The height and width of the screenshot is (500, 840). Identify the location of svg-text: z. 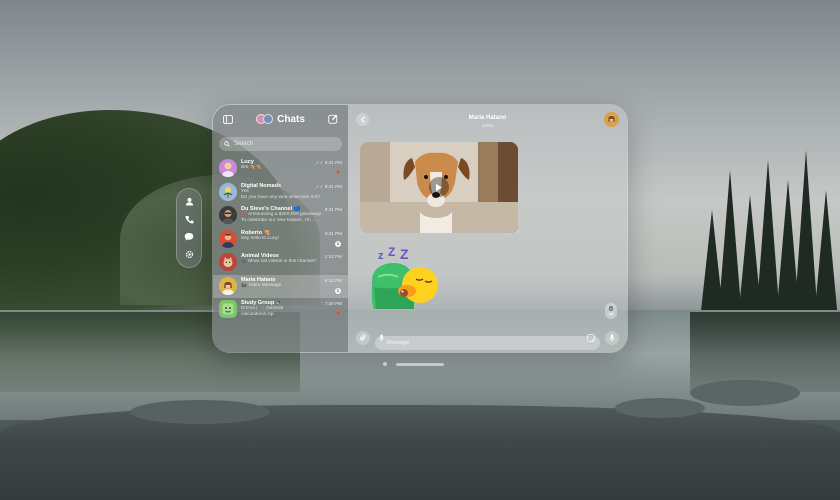
(381, 256).